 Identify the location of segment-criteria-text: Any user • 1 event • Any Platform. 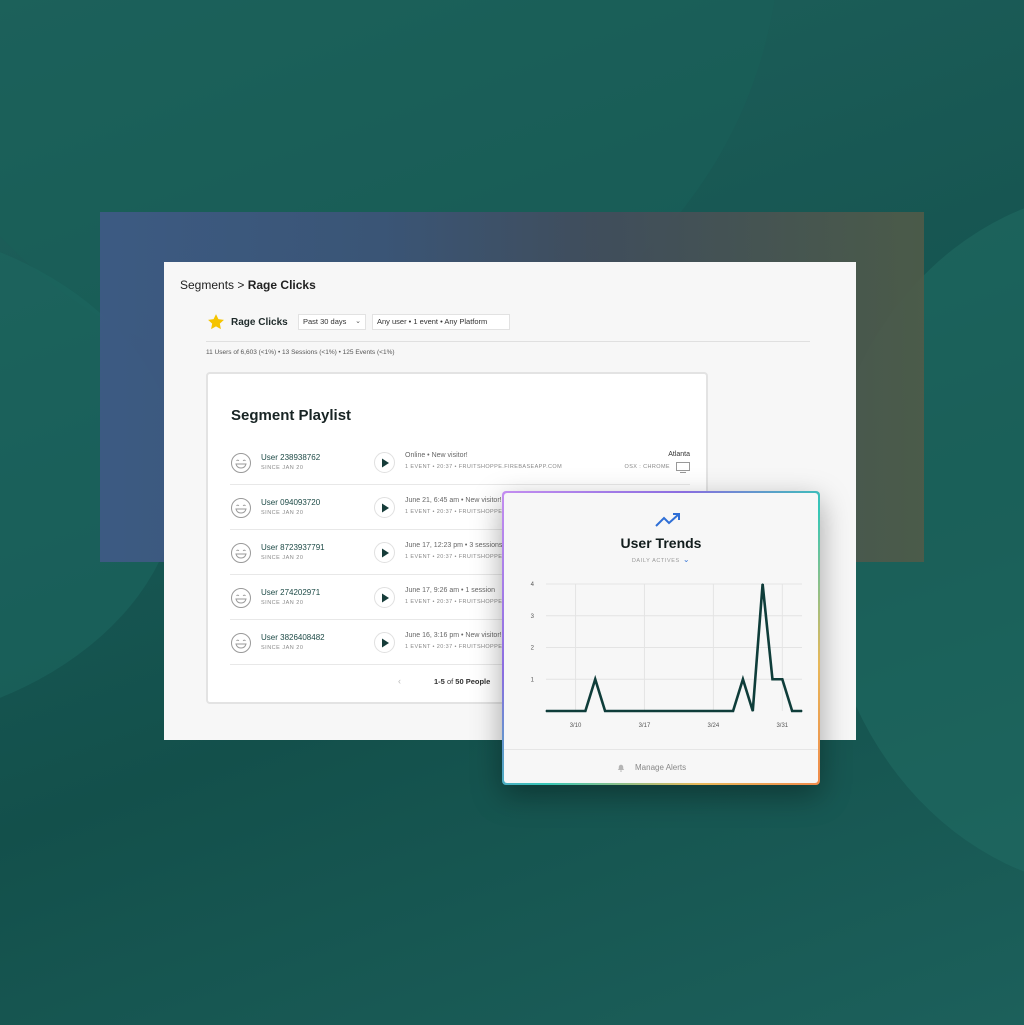
(432, 321).